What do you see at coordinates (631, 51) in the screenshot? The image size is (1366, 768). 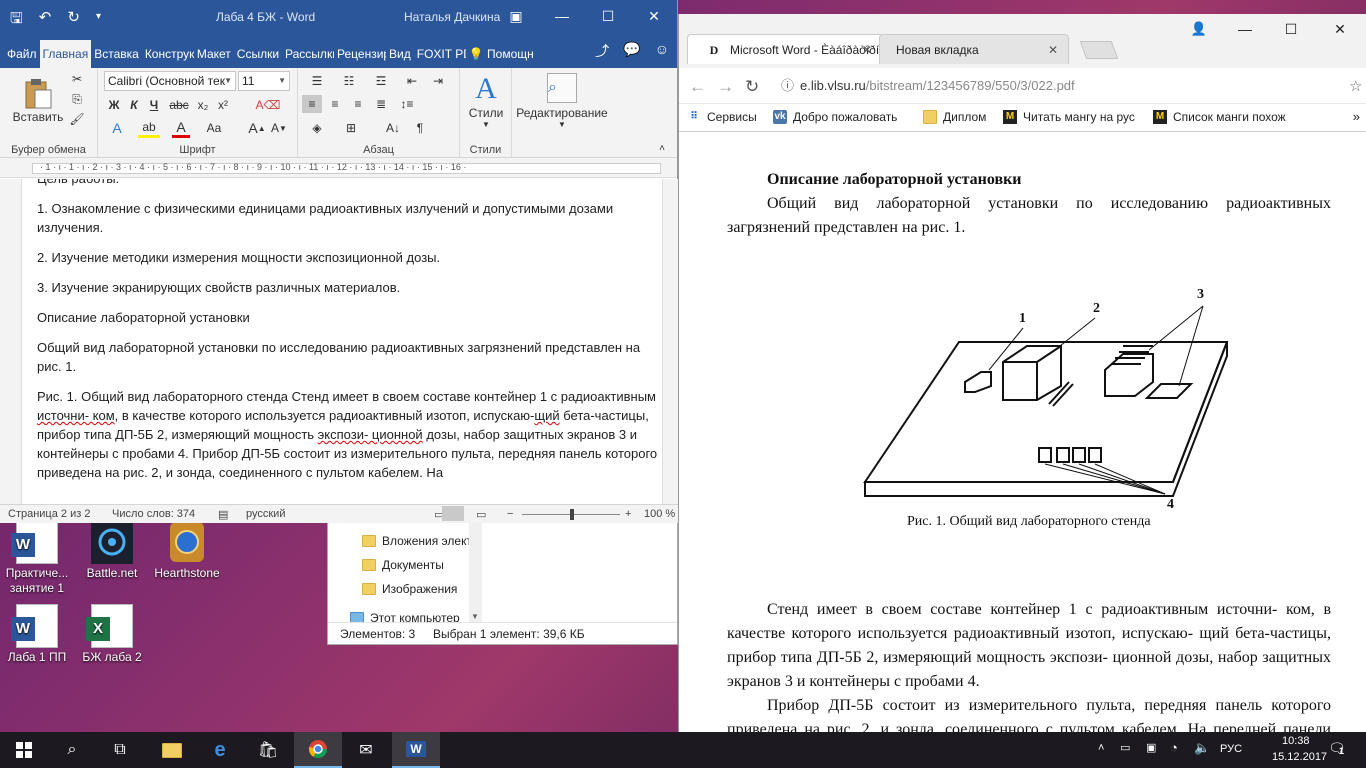 I see `comments-icon: 💬` at bounding box center [631, 51].